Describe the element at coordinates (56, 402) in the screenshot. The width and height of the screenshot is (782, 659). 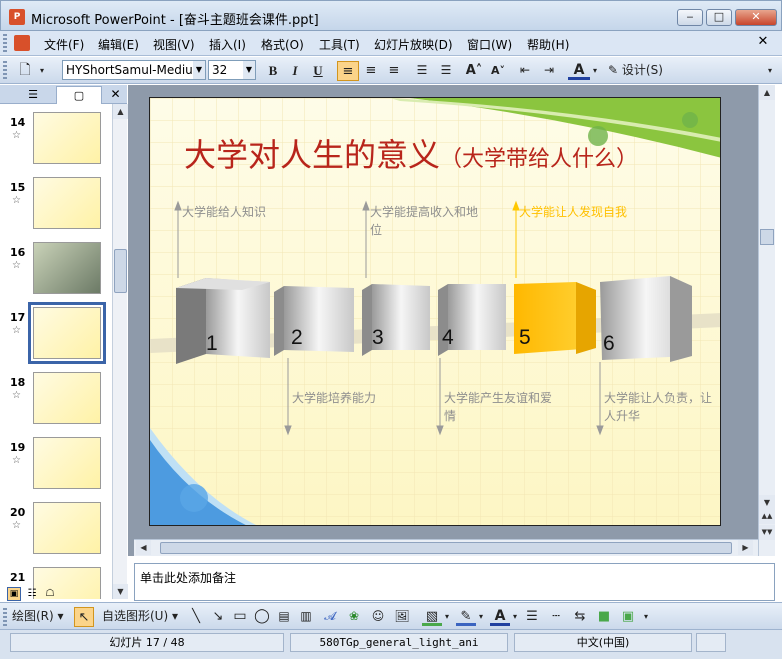
I see `thumbnail-row: 18 ☆` at that location.